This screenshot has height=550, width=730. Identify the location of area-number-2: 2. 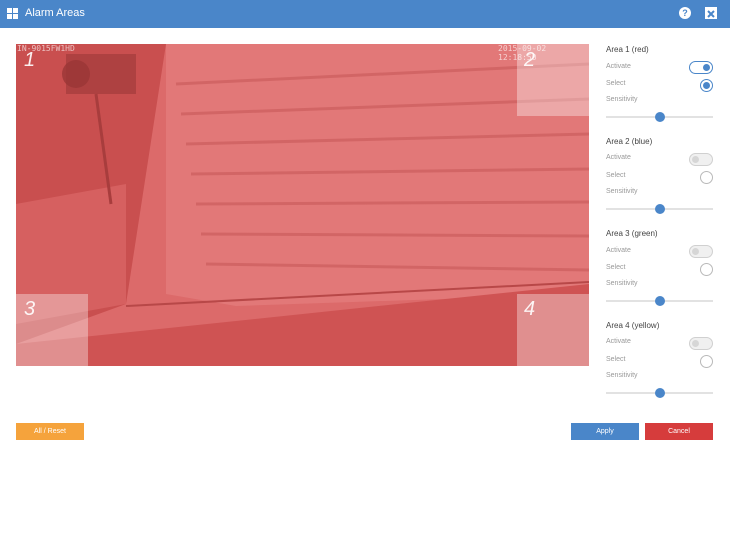
(530, 60).